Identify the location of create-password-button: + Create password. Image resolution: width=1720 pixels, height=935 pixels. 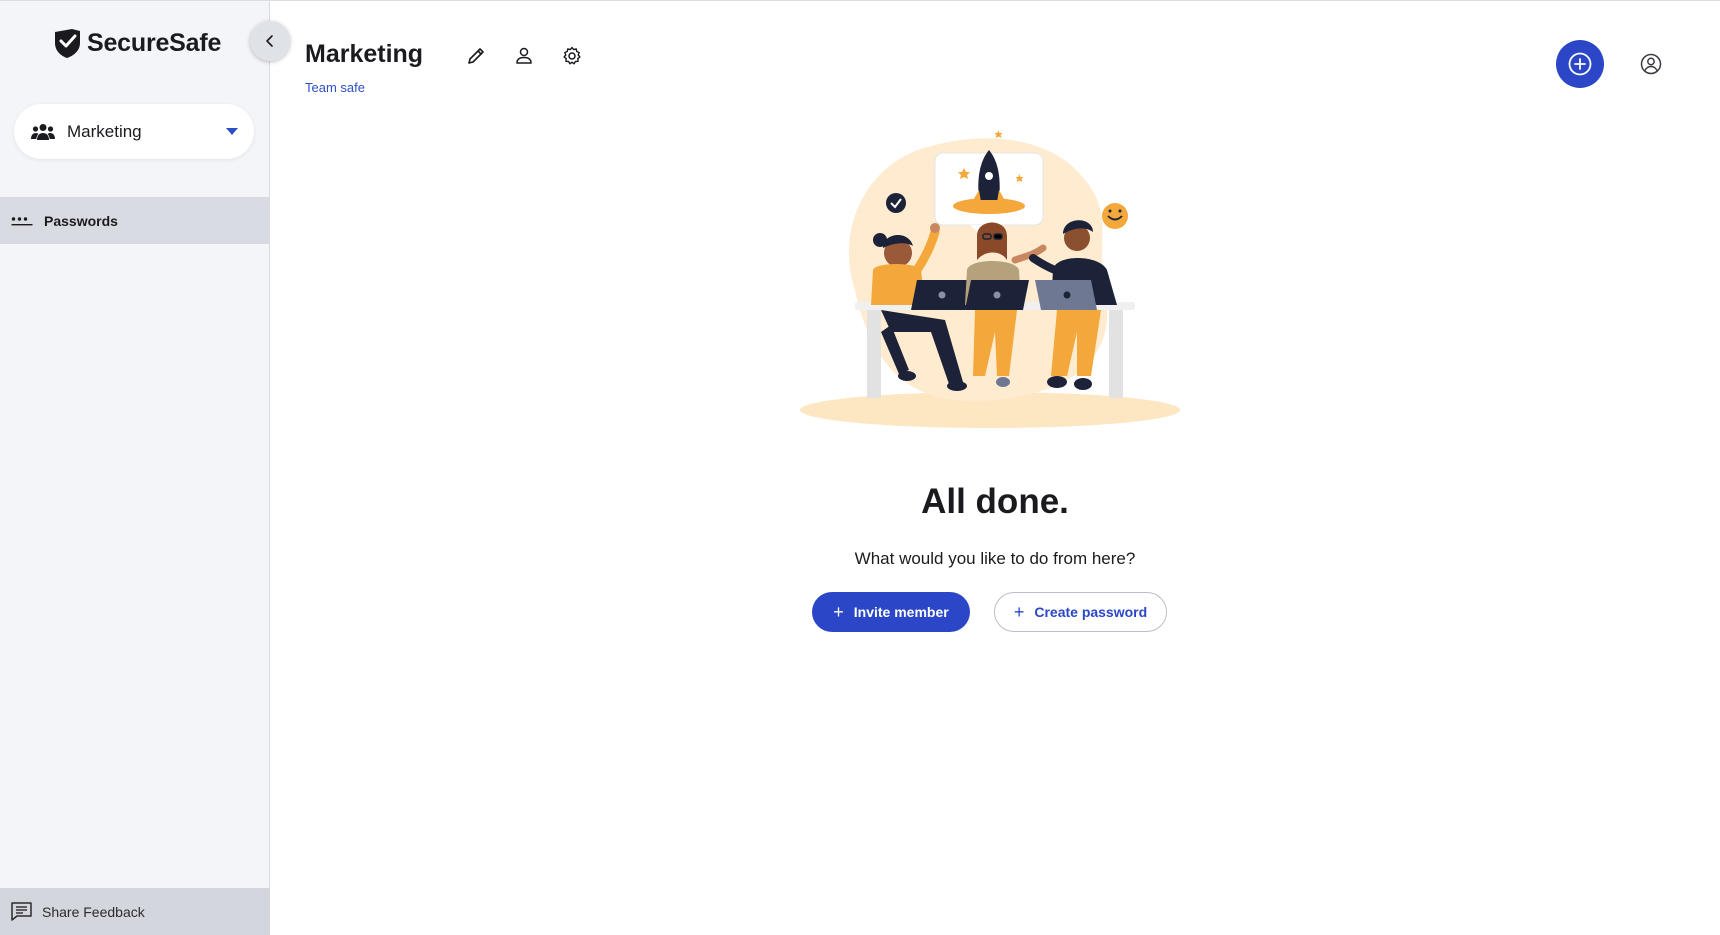
(1080, 612).